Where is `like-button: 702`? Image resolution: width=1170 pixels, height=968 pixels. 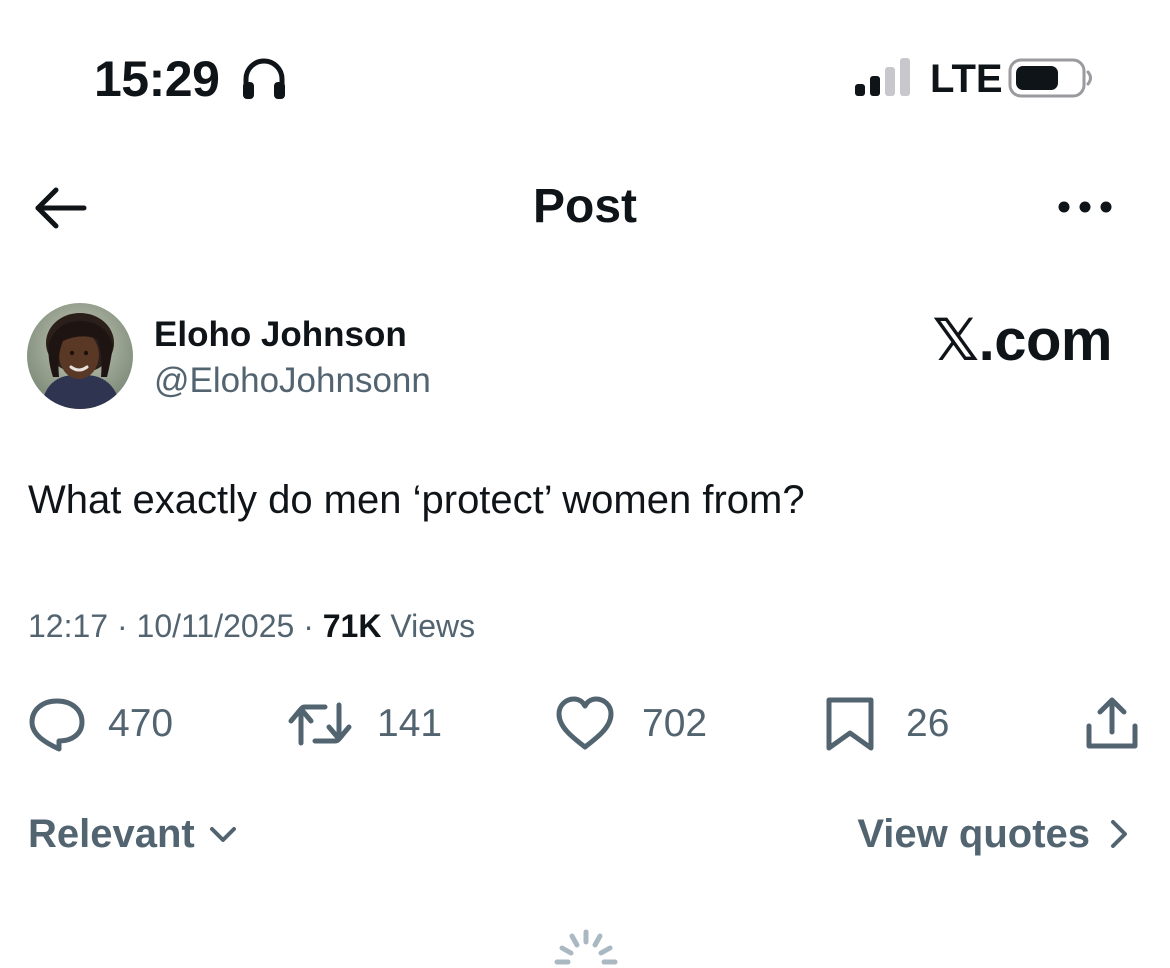 like-button: 702 is located at coordinates (630, 724).